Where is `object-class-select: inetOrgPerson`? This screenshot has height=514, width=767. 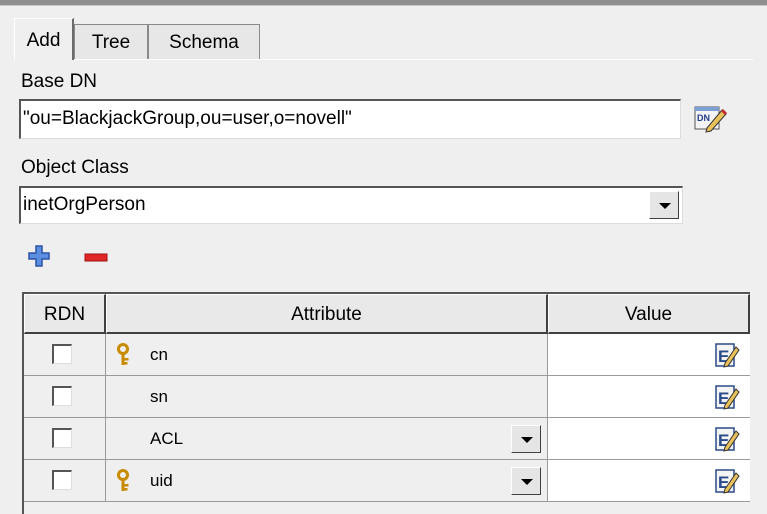
object-class-select: inetOrgPerson is located at coordinates (351, 205).